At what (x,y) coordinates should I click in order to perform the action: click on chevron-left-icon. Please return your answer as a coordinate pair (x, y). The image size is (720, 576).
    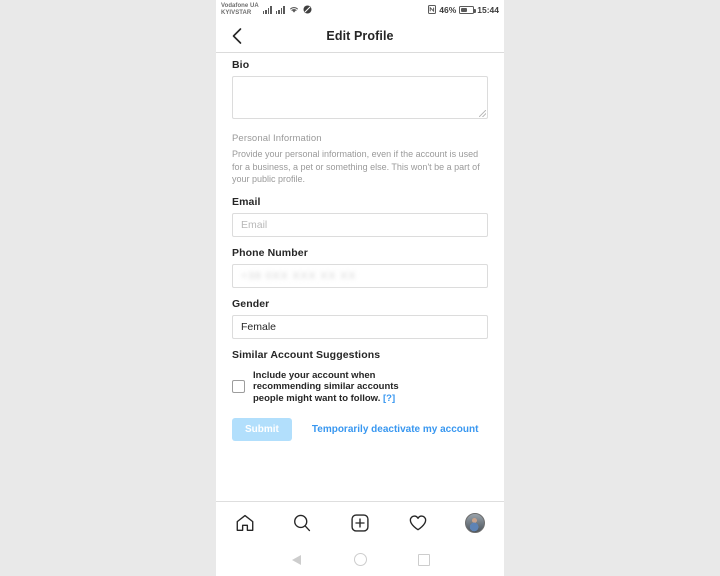
    Looking at the image, I should click on (237, 36).